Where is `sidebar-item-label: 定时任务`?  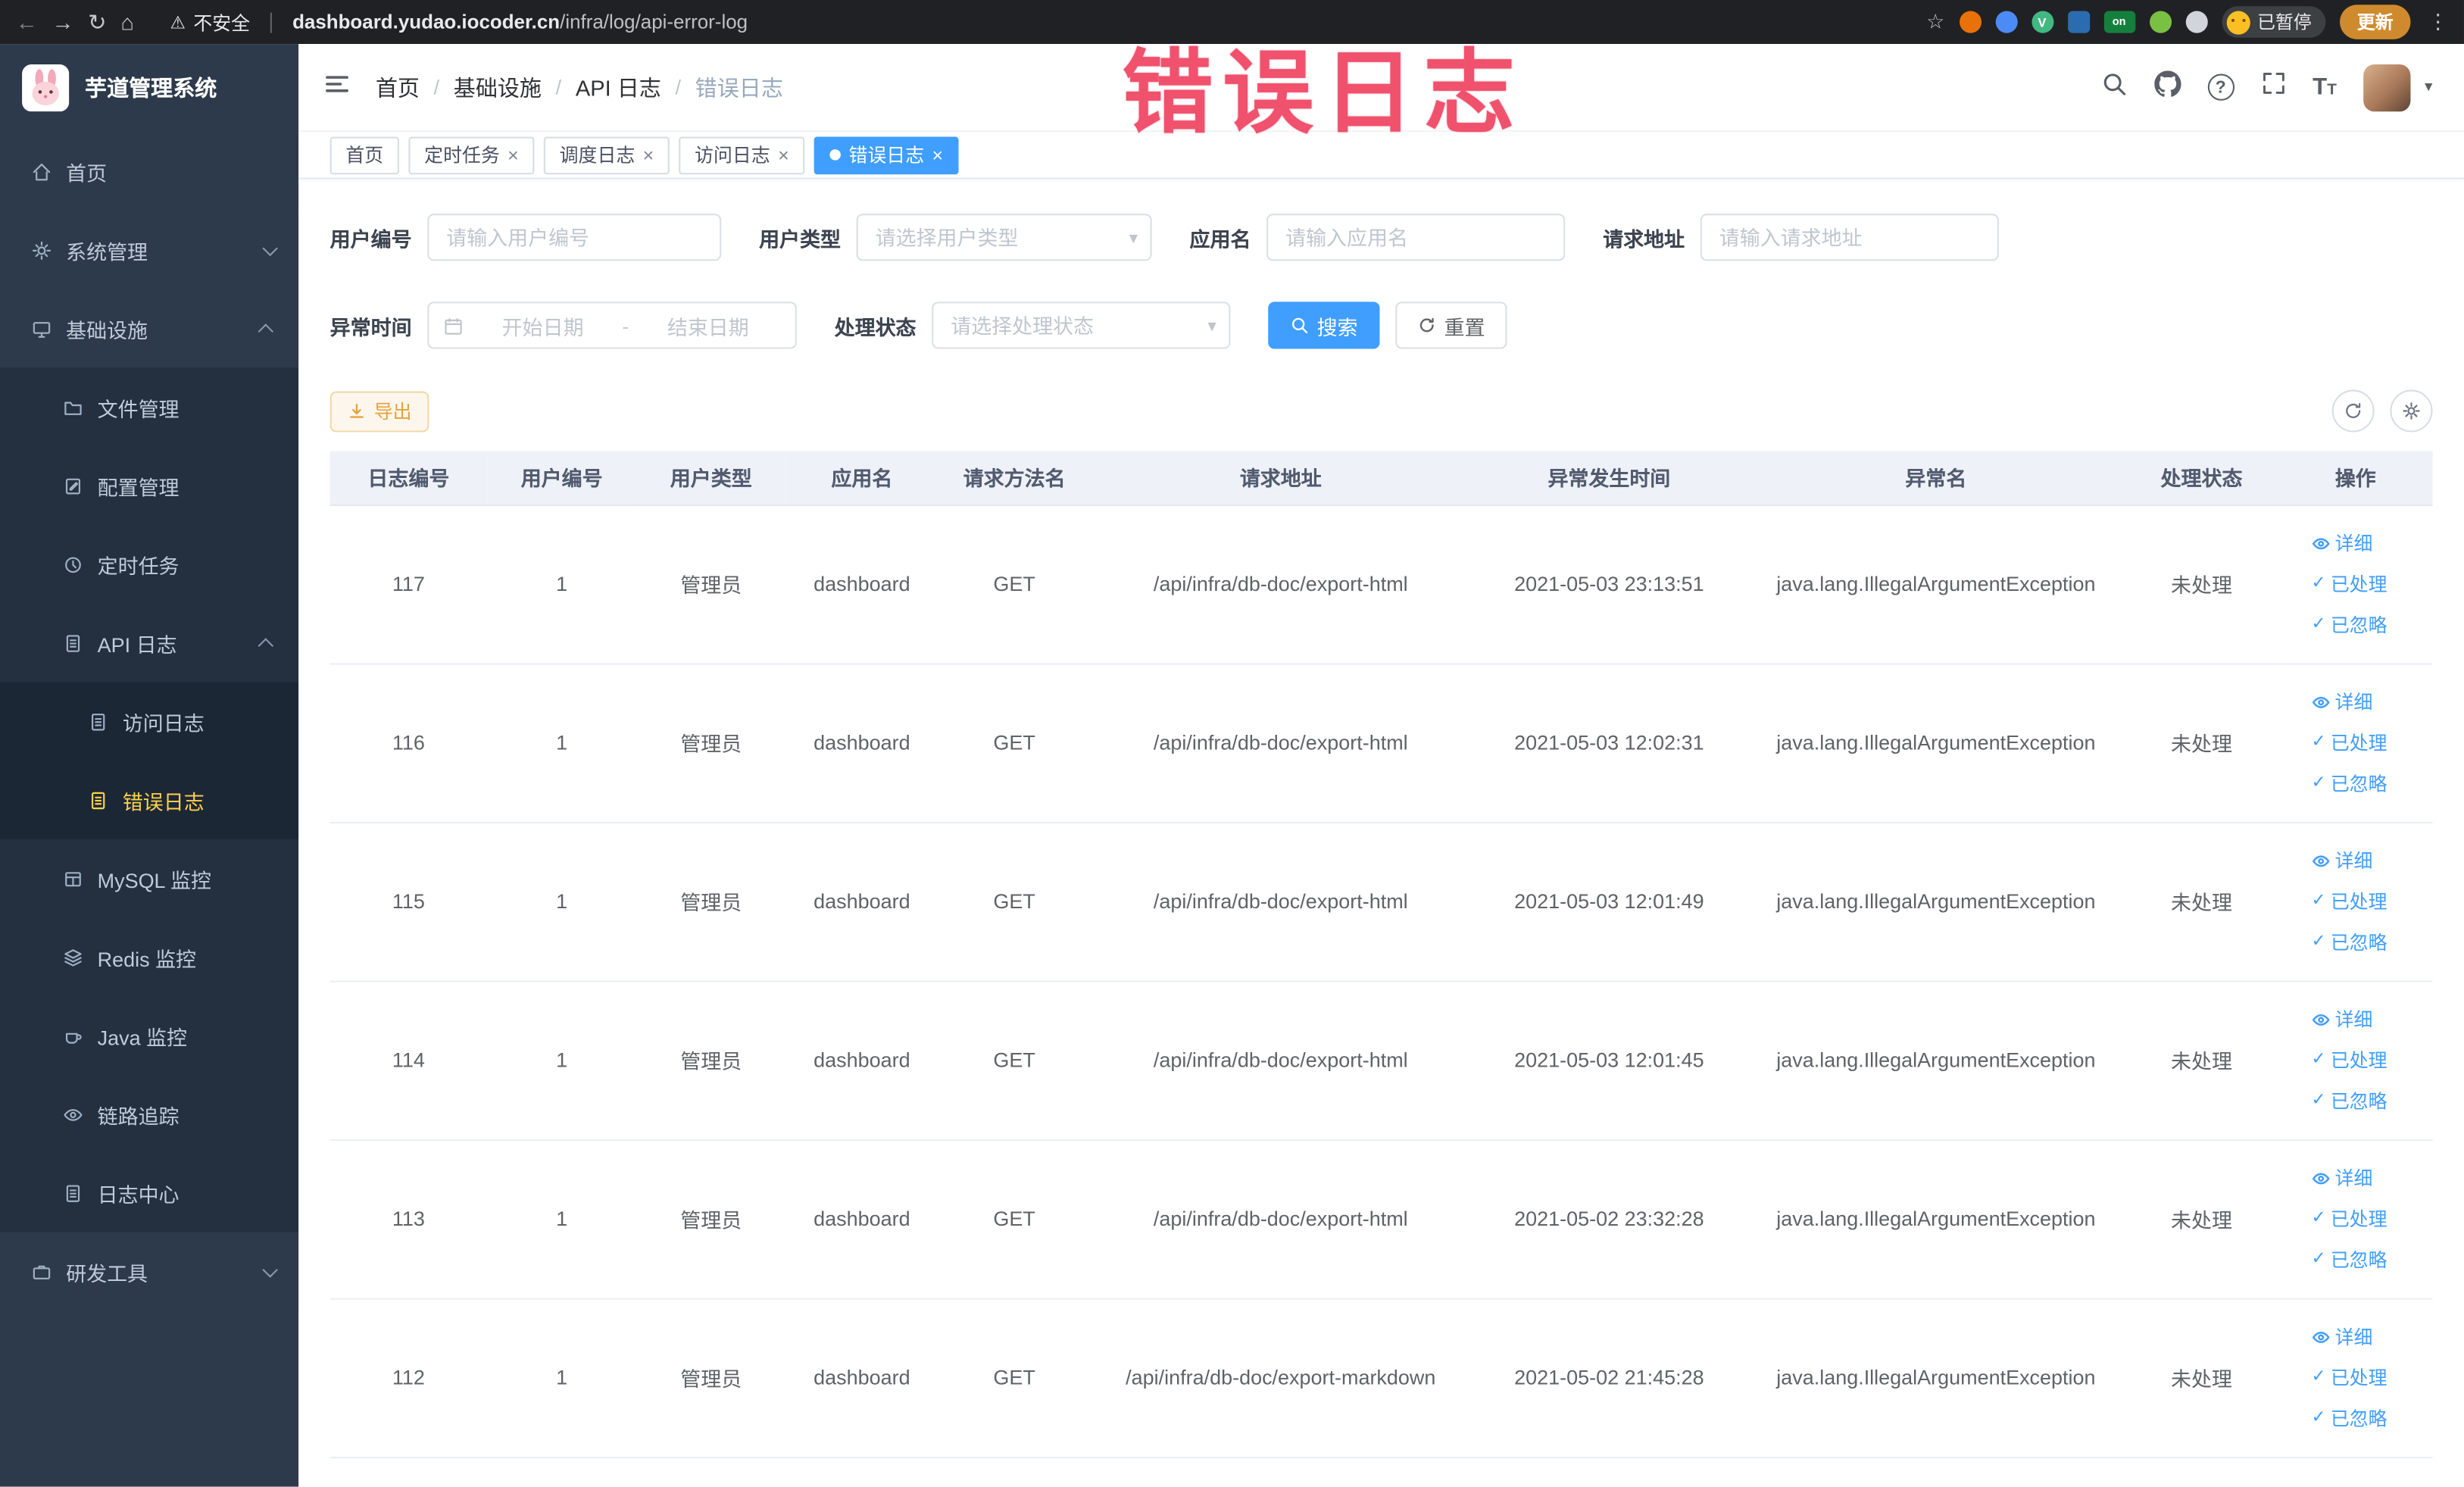 sidebar-item-label: 定时任务 is located at coordinates (138, 566).